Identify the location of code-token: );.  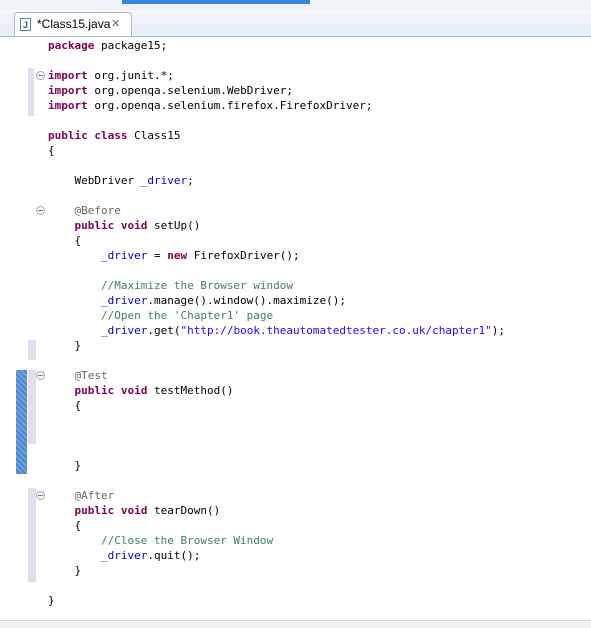
(498, 330).